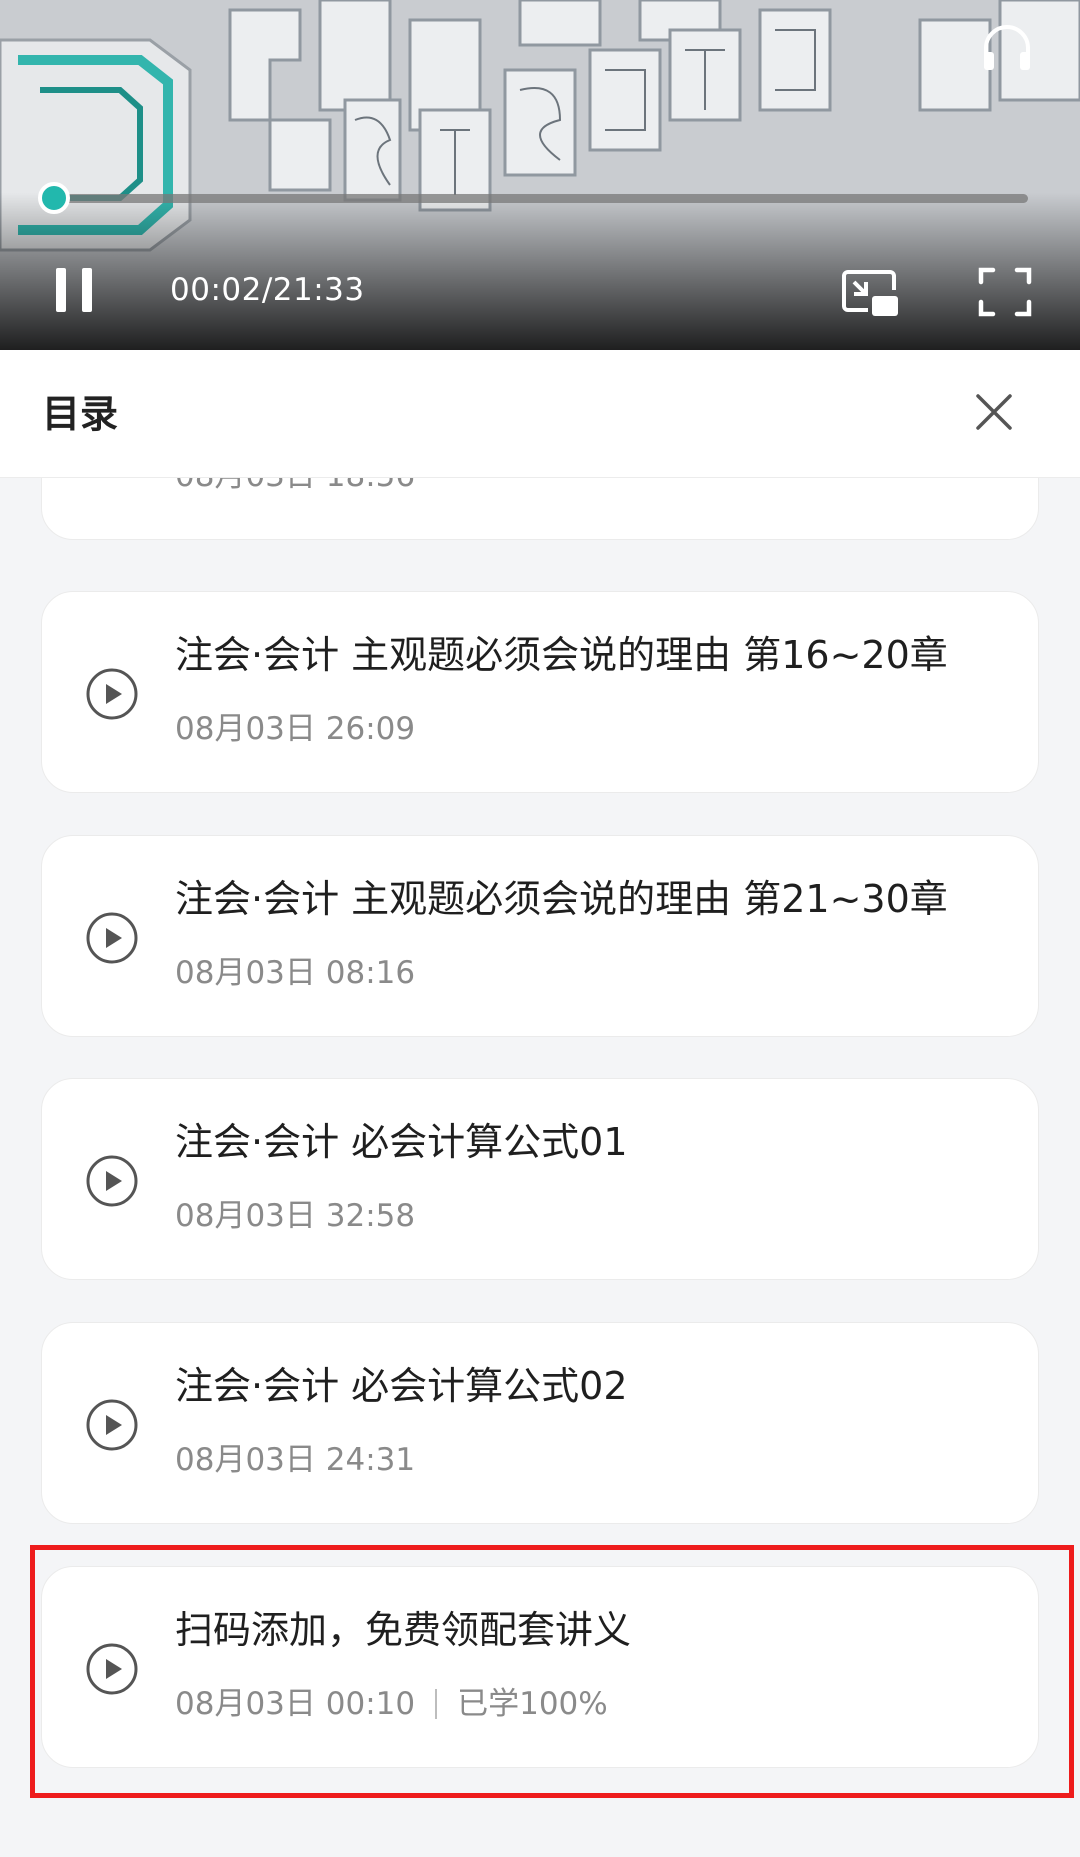 The image size is (1080, 1857). Describe the element at coordinates (532, 1704) in the screenshot. I see `learned-progress: 已学100%` at that location.